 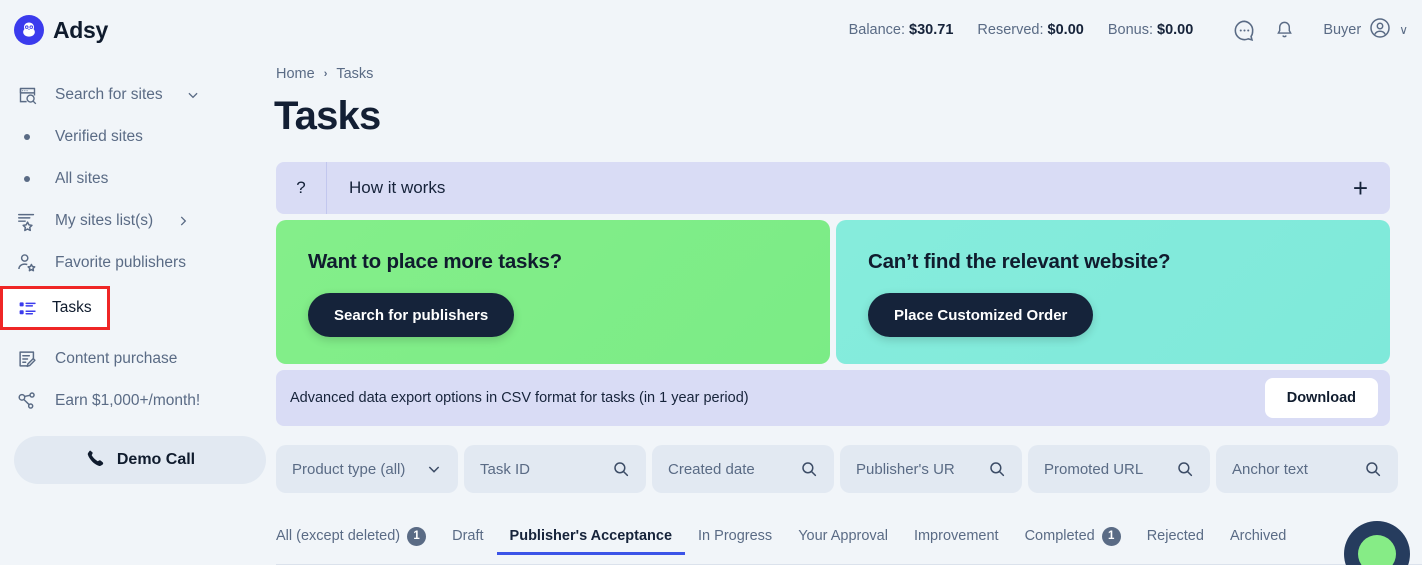 I want to click on user-avatar-icon, so click(x=1380, y=30).